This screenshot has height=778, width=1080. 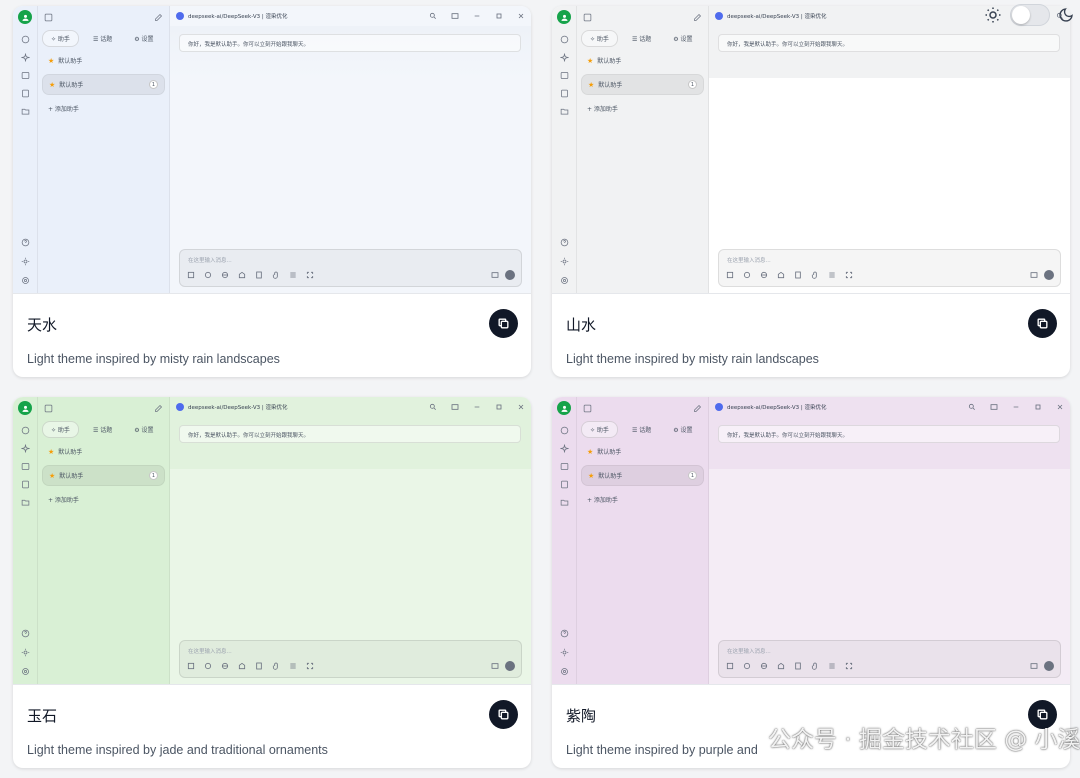 What do you see at coordinates (63, 109) in the screenshot?
I see `preview-add-assistant: + 添加助手` at bounding box center [63, 109].